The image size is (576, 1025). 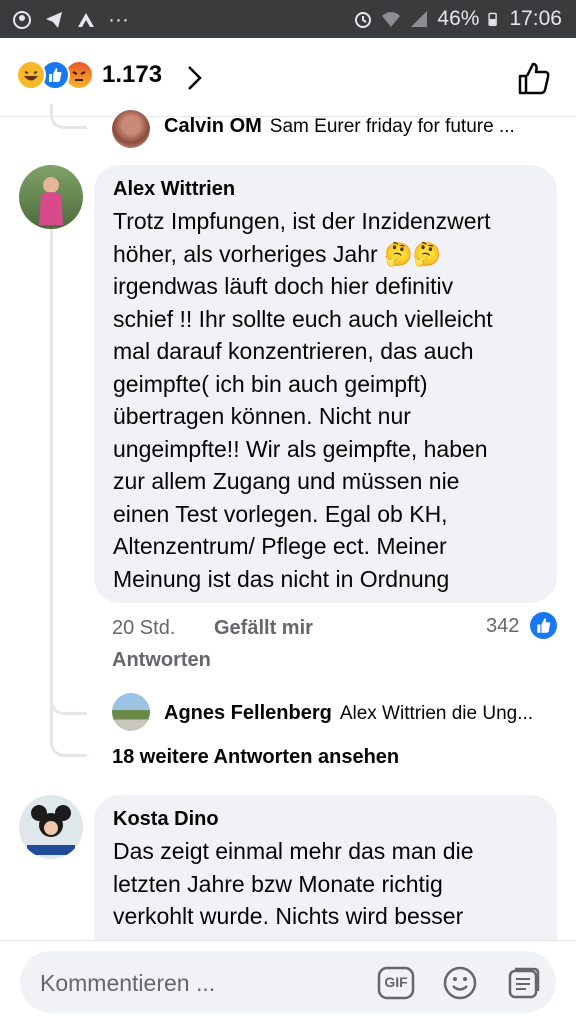 What do you see at coordinates (205, 983) in the screenshot?
I see `comment-input` at bounding box center [205, 983].